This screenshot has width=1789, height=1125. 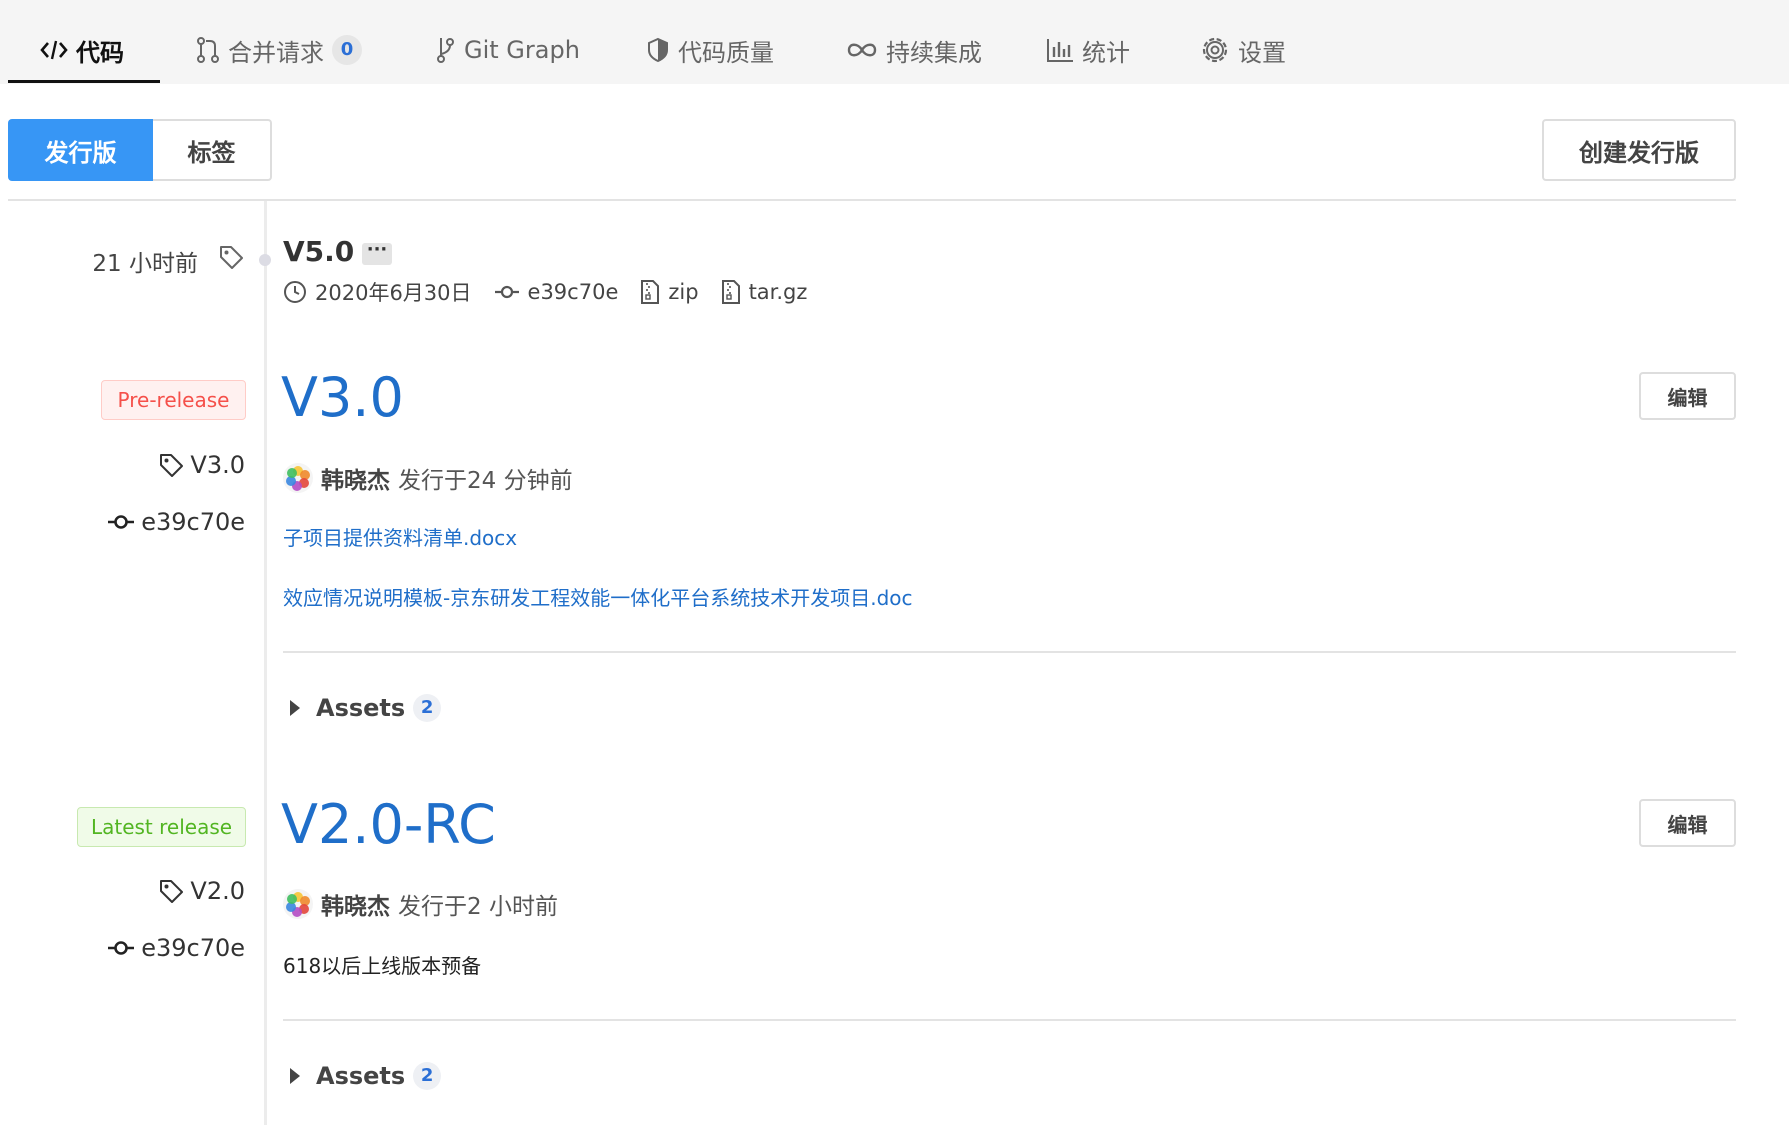 What do you see at coordinates (84, 81) in the screenshot?
I see `active-tab-indicator` at bounding box center [84, 81].